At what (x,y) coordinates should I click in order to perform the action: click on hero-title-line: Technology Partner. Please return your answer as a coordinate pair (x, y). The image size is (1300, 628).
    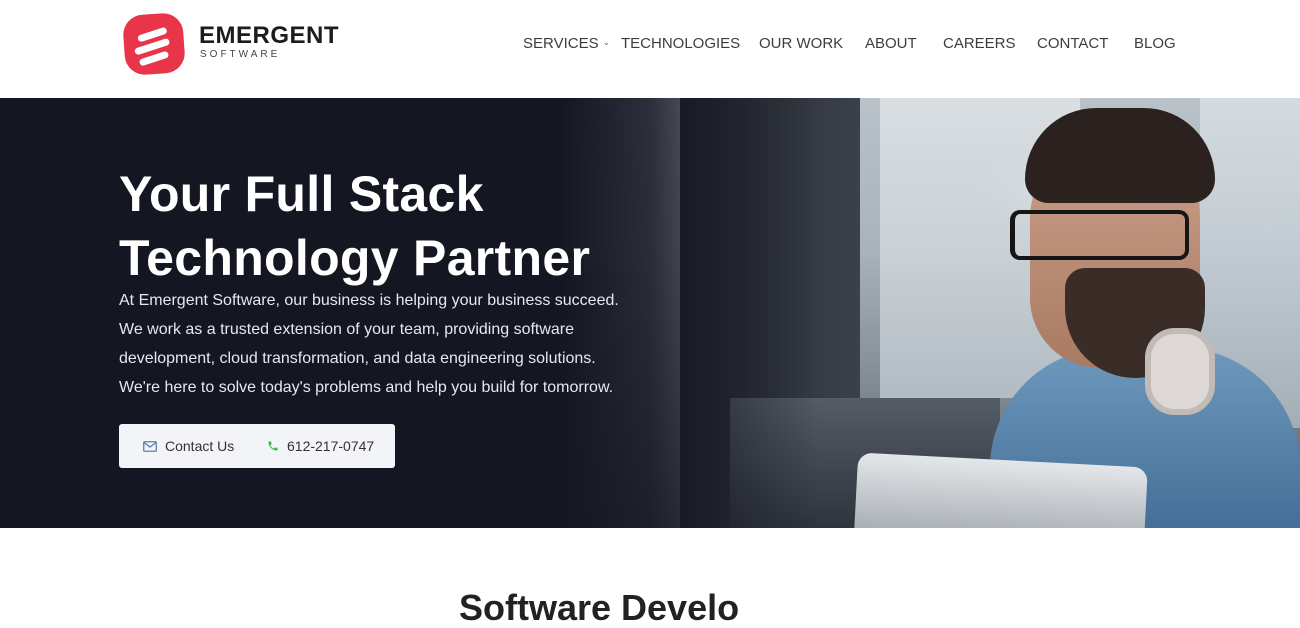
    Looking at the image, I should click on (355, 258).